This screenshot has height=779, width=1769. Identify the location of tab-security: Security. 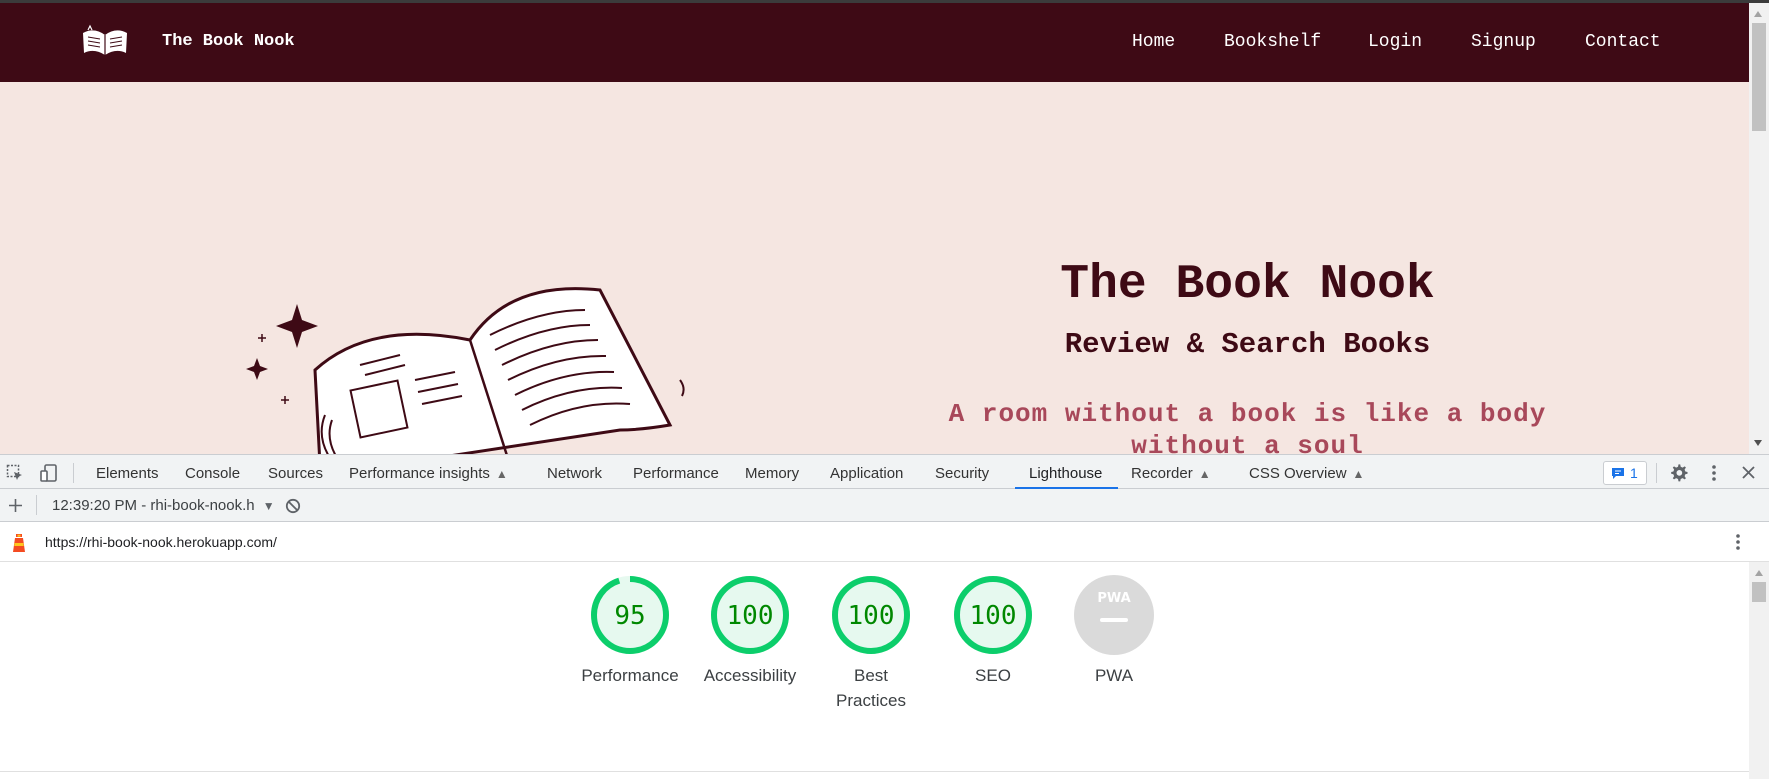
(962, 473).